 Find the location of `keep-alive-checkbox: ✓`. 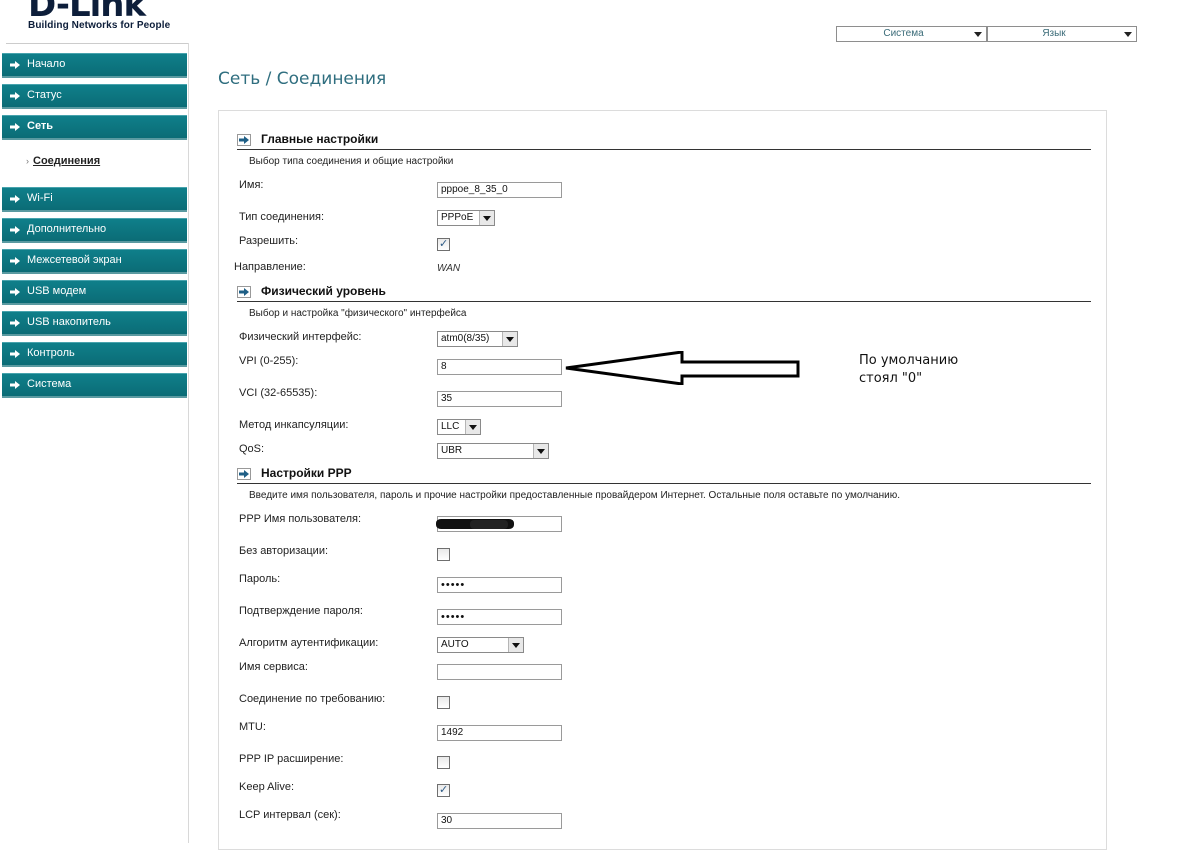

keep-alive-checkbox: ✓ is located at coordinates (443, 790).